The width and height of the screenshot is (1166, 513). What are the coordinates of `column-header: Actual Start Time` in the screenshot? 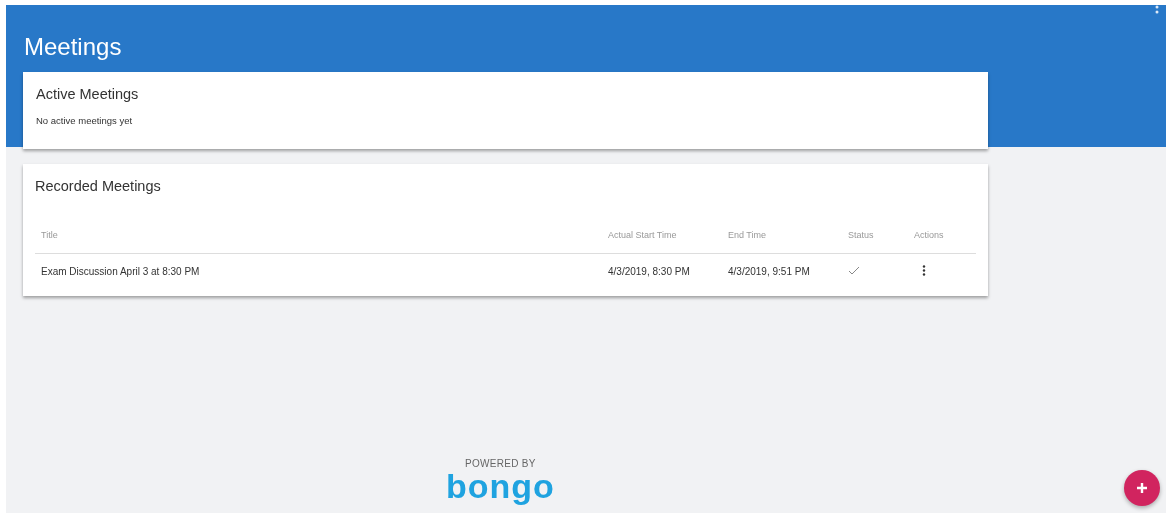 It's located at (662, 235).